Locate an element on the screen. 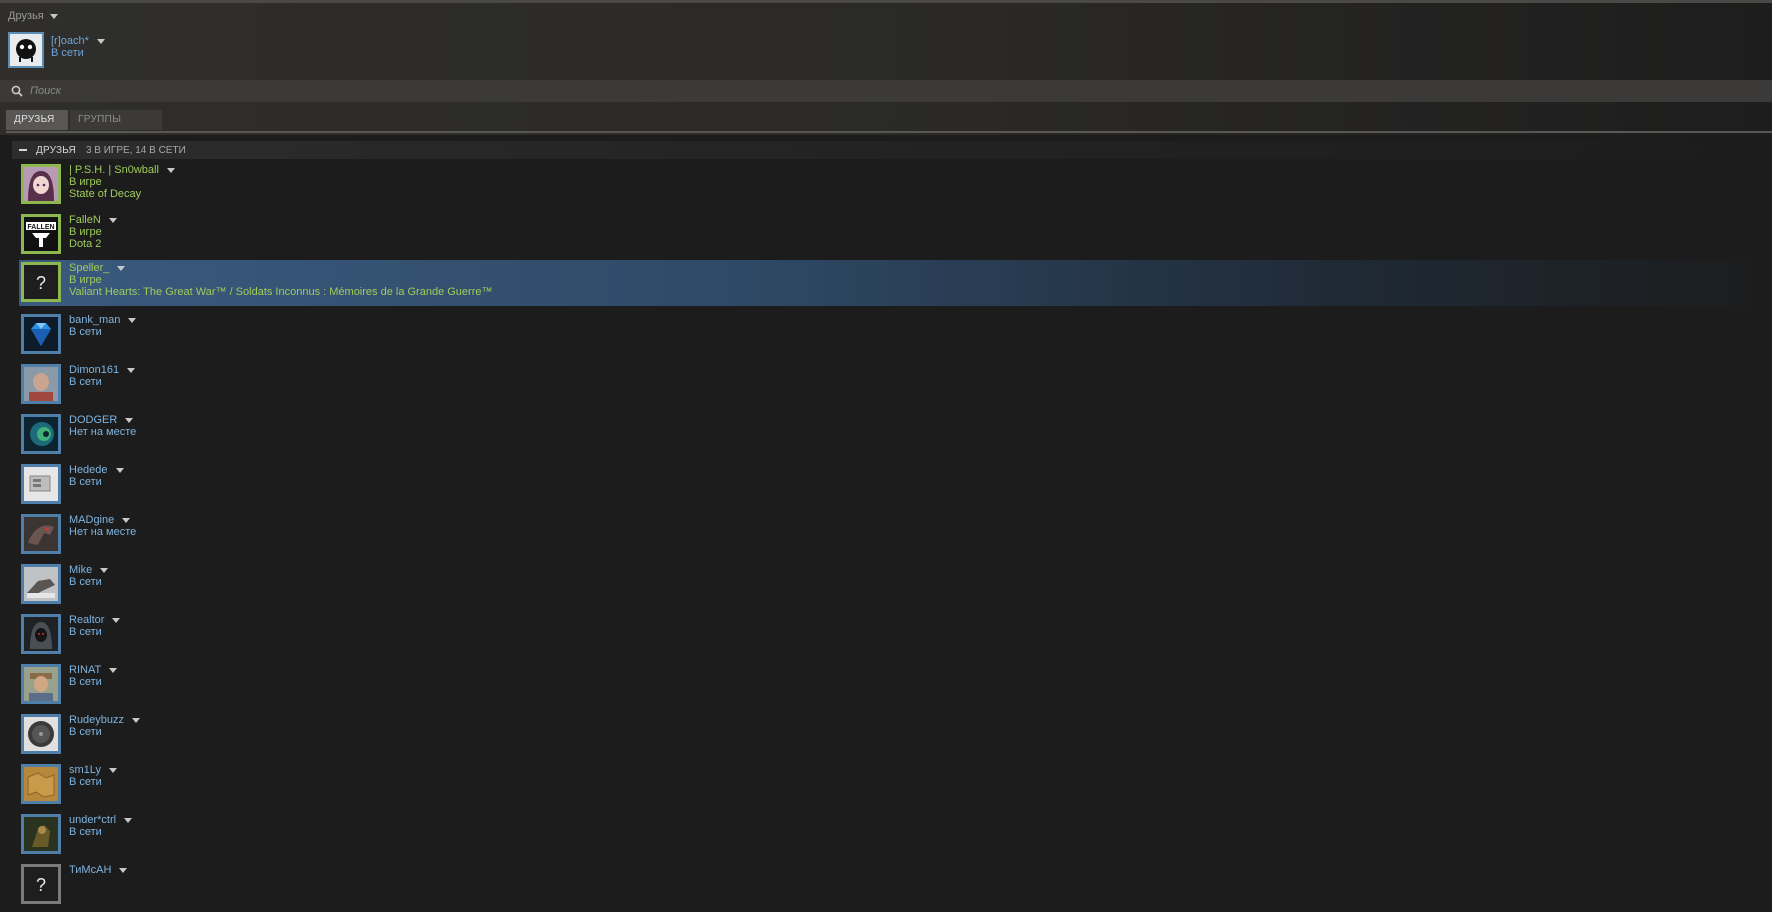 The image size is (1772, 912). header-background is located at coordinates (886, 67).